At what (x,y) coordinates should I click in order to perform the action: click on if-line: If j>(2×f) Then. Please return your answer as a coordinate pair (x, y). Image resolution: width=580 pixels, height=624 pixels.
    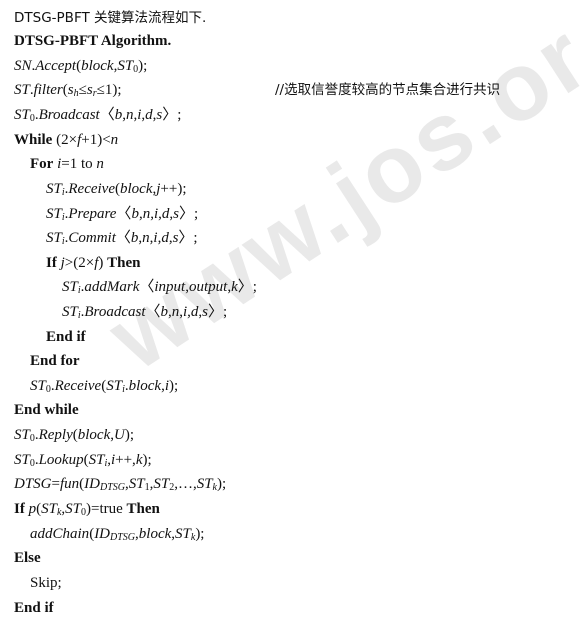
    Looking at the image, I should click on (93, 263).